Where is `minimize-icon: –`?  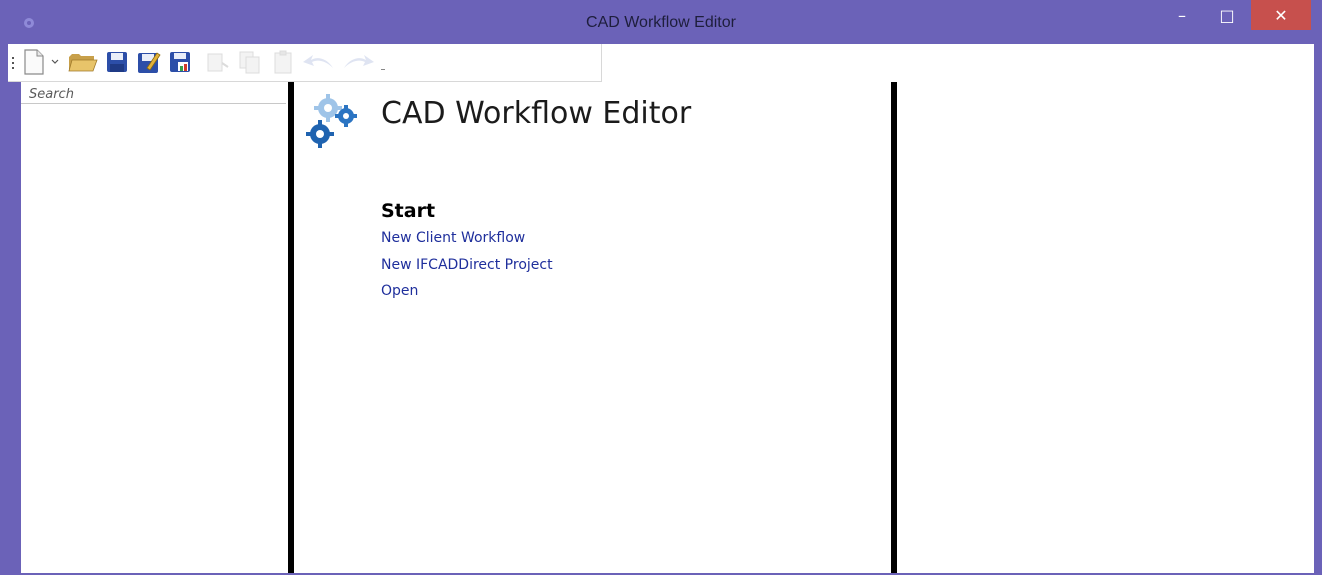 minimize-icon: – is located at coordinates (1182, 15).